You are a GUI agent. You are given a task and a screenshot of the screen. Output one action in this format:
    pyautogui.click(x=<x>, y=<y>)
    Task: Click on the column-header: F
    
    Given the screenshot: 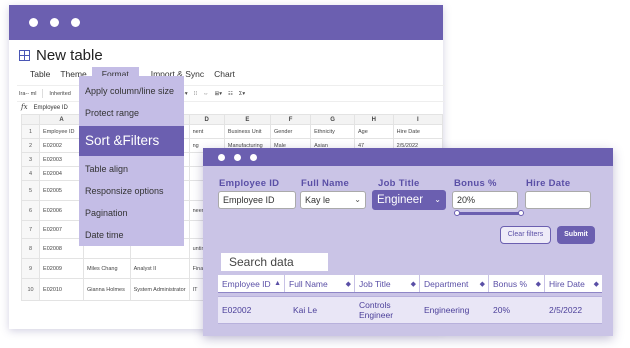 What is the action you would take?
    pyautogui.click(x=291, y=119)
    